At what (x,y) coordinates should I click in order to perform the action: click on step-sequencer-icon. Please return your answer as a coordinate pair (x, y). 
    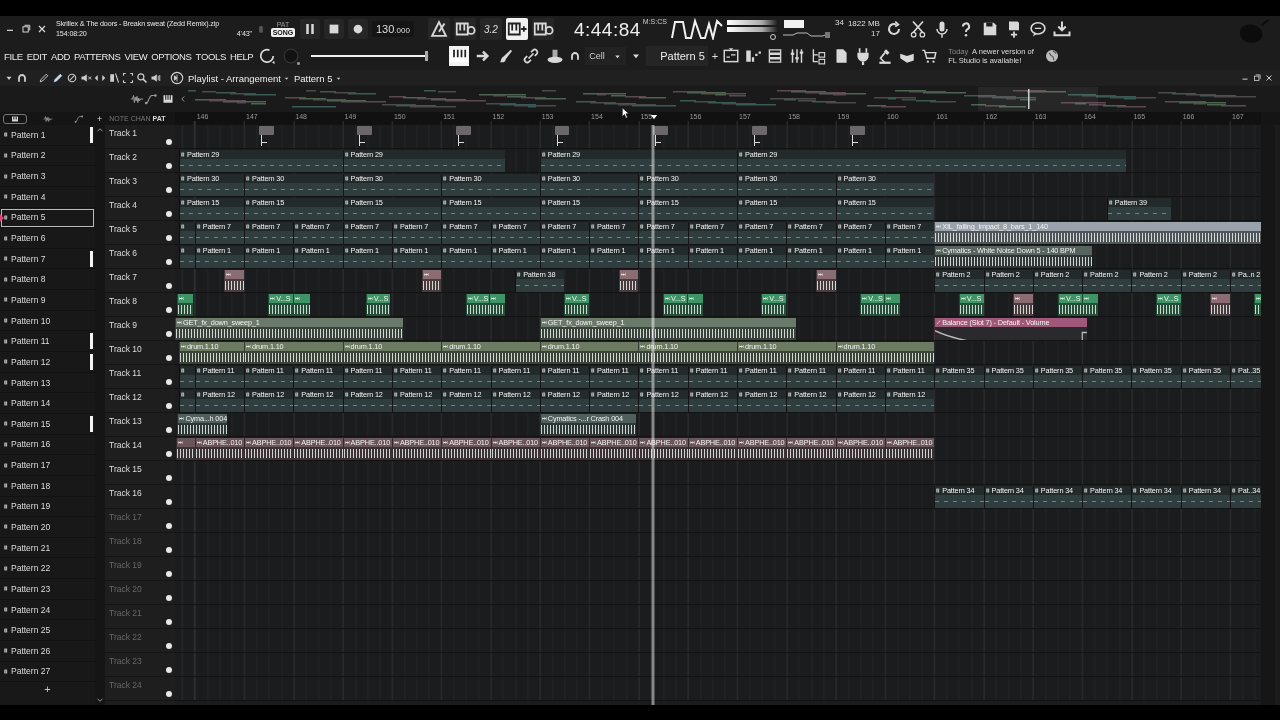
    Looking at the image, I should click on (753, 56).